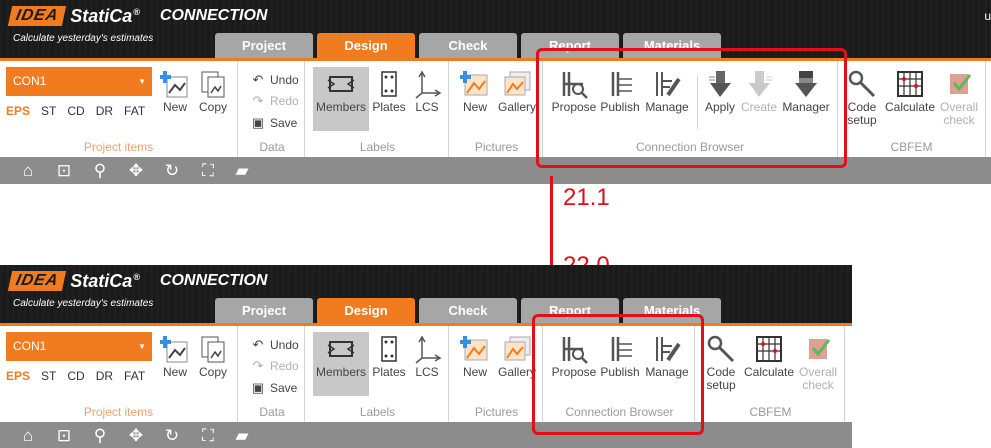 The image size is (991, 448). I want to click on view-toolbar: ⌂ ⊡ ⚲ ✥ ↻ ⛶ ▰, so click(426, 435).